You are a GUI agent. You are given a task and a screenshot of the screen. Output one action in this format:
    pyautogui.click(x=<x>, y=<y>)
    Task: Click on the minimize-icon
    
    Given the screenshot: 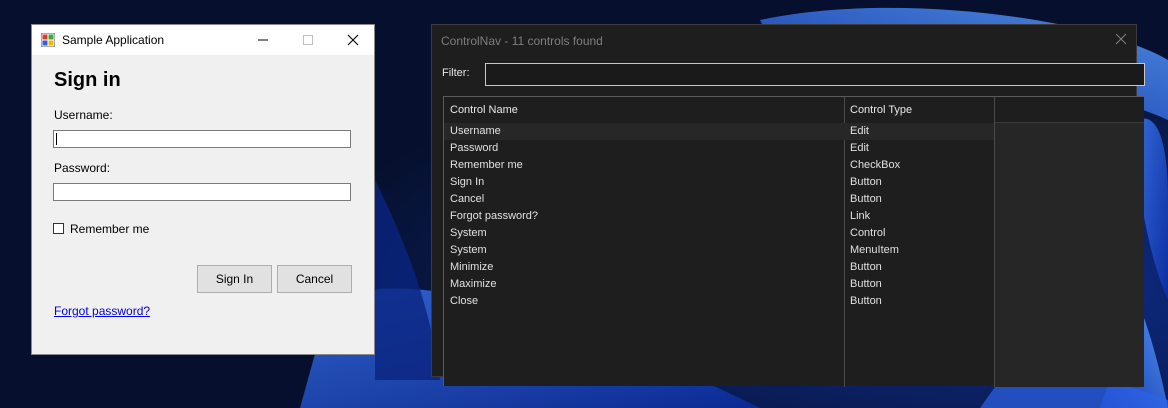 What is the action you would take?
    pyautogui.click(x=262, y=40)
    